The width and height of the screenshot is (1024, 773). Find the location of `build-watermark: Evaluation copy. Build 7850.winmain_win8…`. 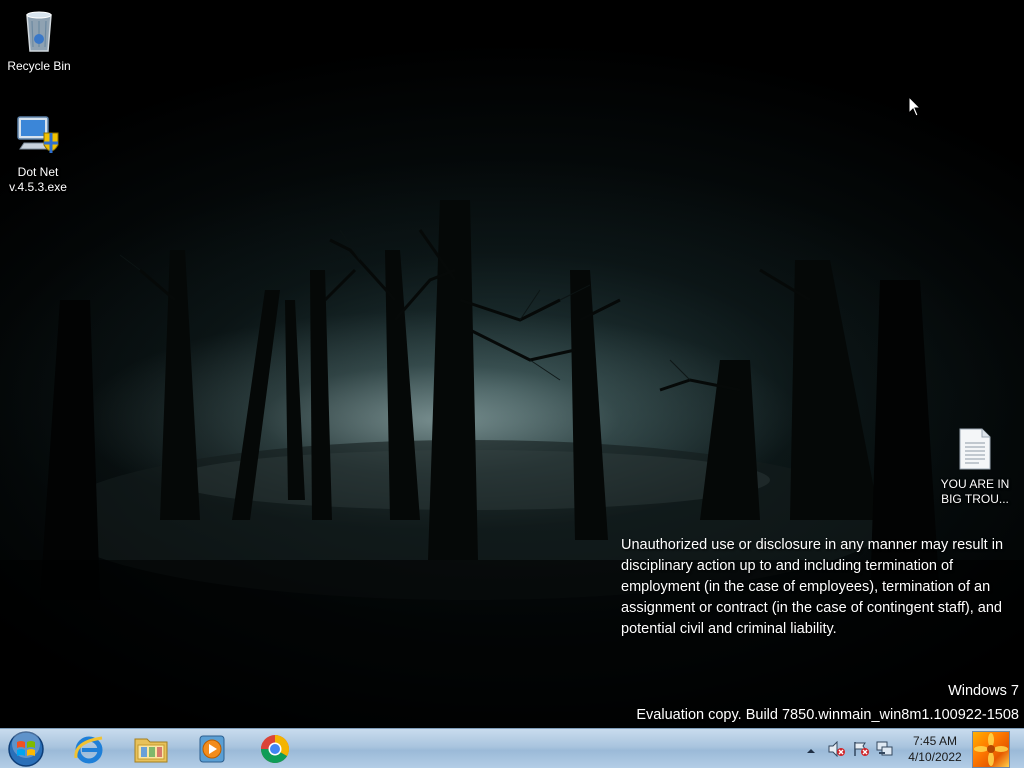

build-watermark: Evaluation copy. Build 7850.winmain_win8… is located at coordinates (827, 715).